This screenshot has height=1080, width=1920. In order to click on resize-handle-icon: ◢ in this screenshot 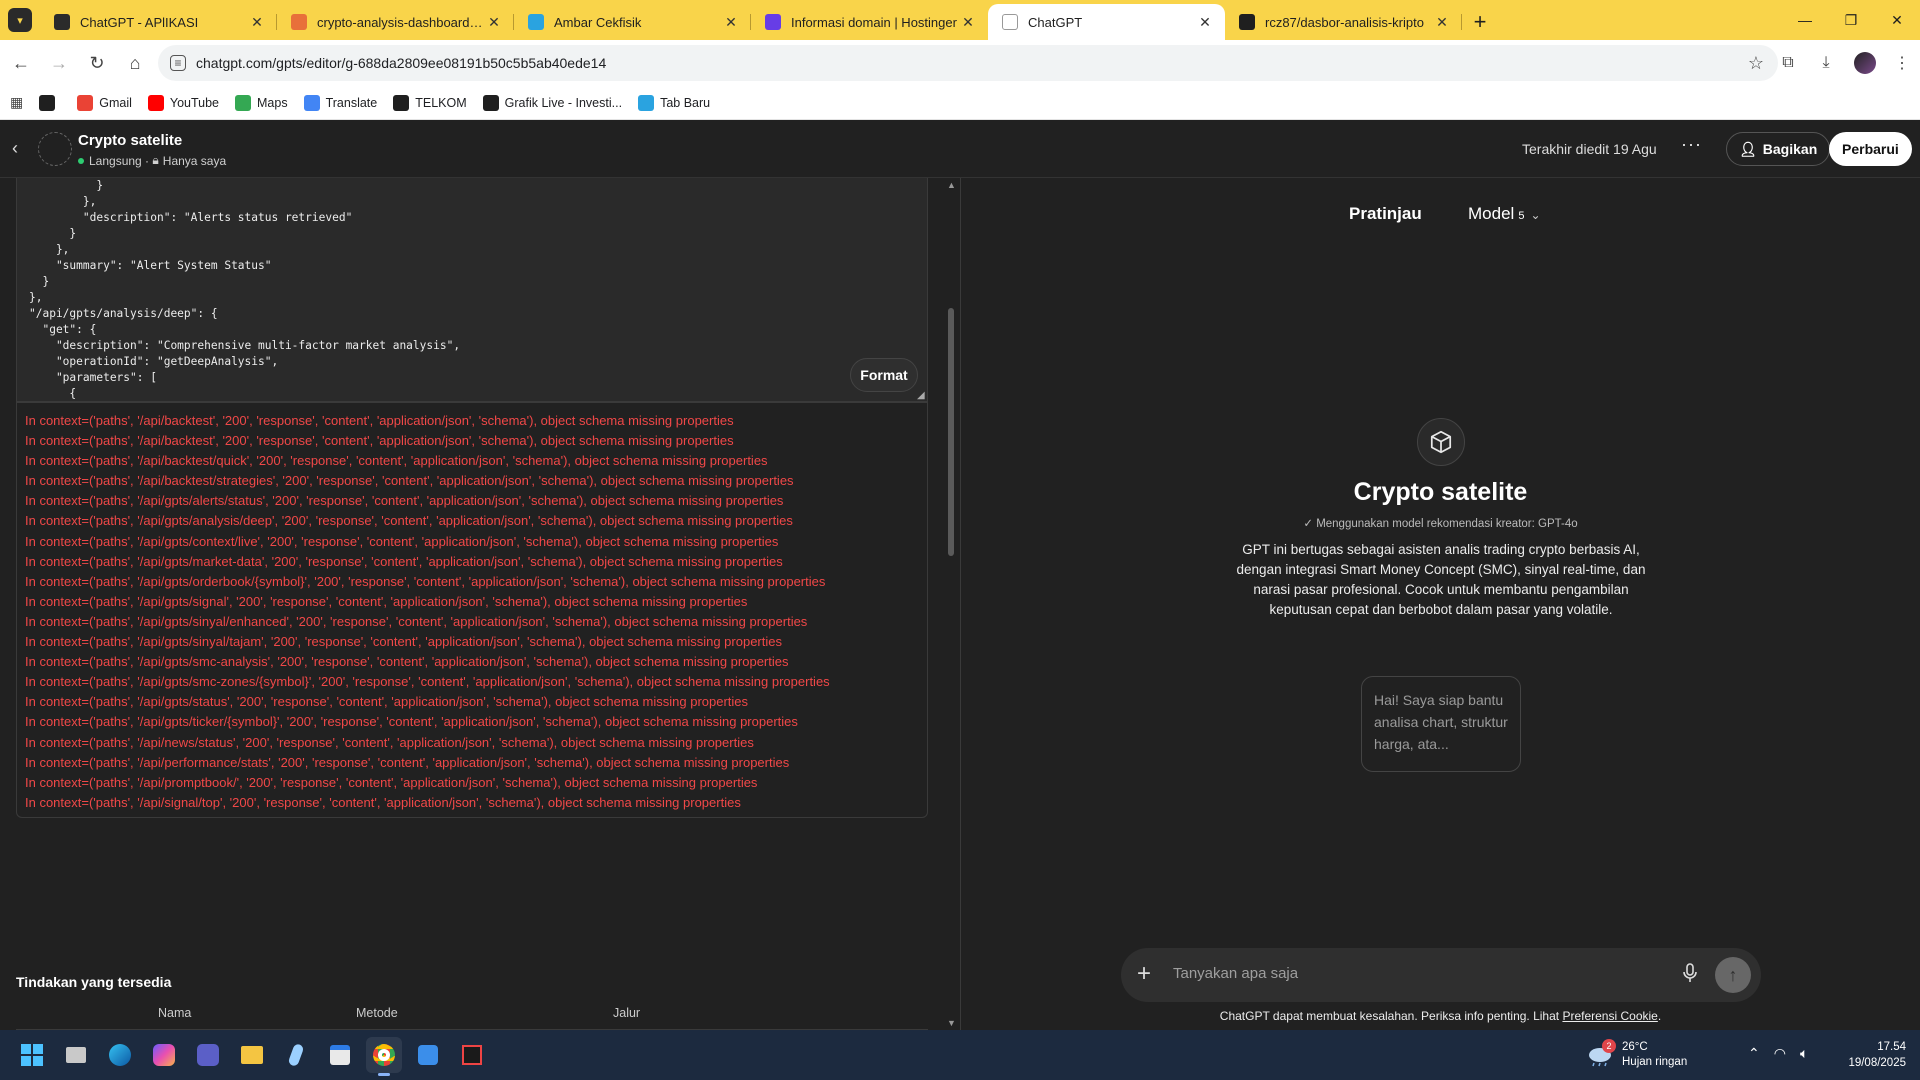, I will do `click(921, 395)`.